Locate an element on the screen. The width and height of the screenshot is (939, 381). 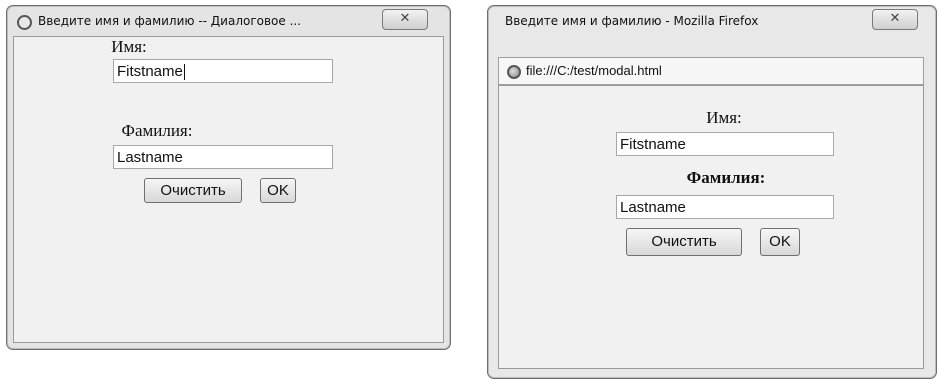
background-page-text is located at coordinates (470, 62).